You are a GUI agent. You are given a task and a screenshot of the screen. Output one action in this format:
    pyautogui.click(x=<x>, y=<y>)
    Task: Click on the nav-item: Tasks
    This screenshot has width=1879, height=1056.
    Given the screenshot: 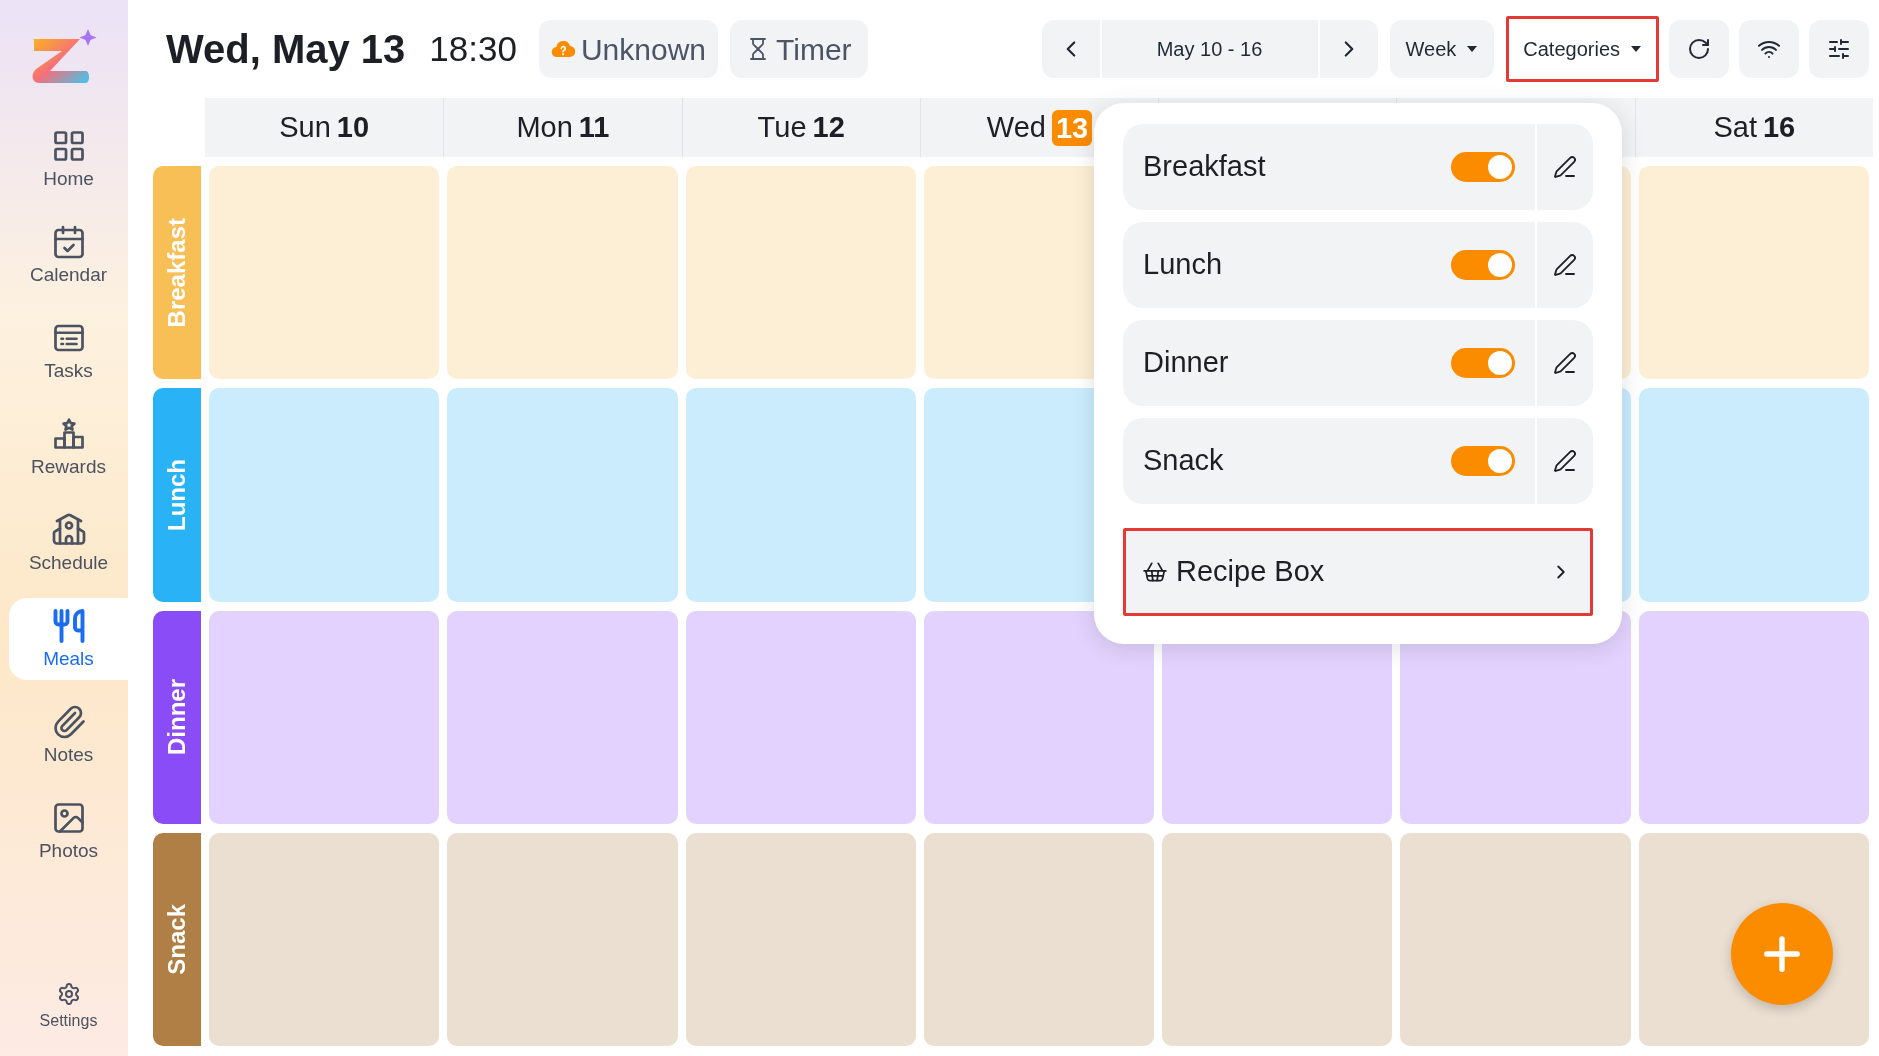 What is the action you would take?
    pyautogui.click(x=68, y=351)
    